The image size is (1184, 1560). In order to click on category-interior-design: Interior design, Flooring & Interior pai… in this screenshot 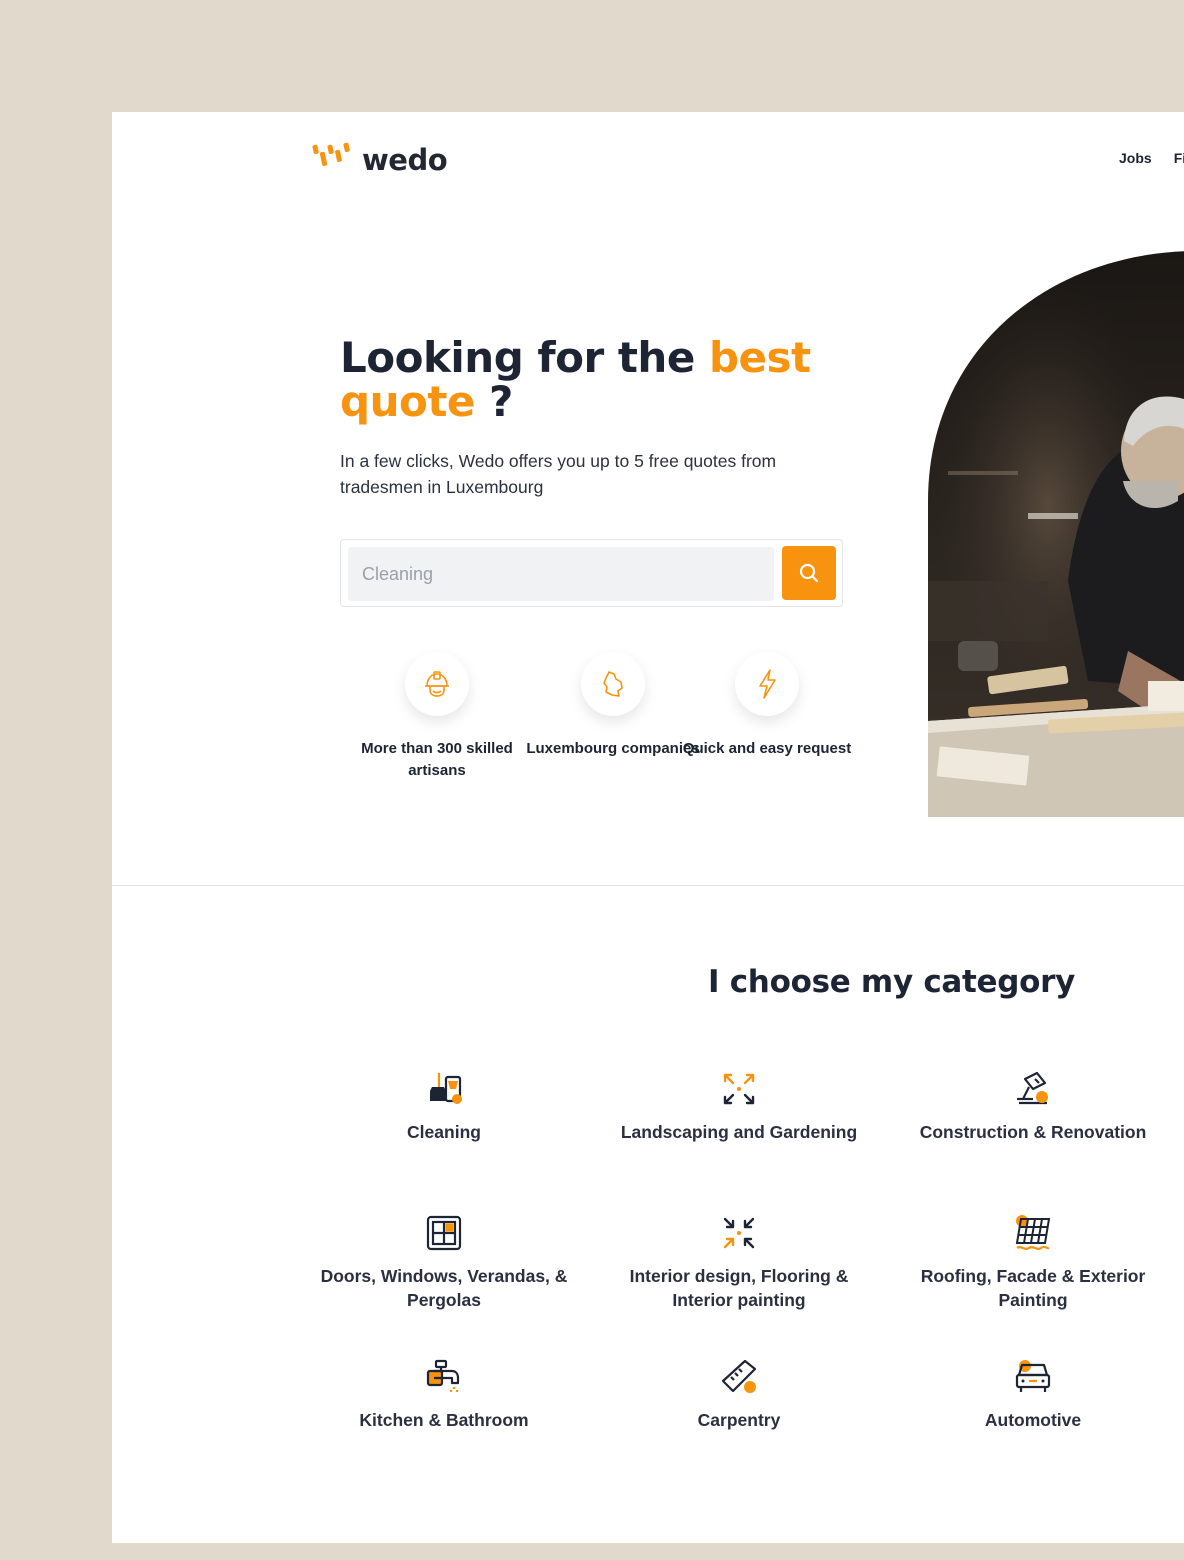, I will do `click(739, 1262)`.